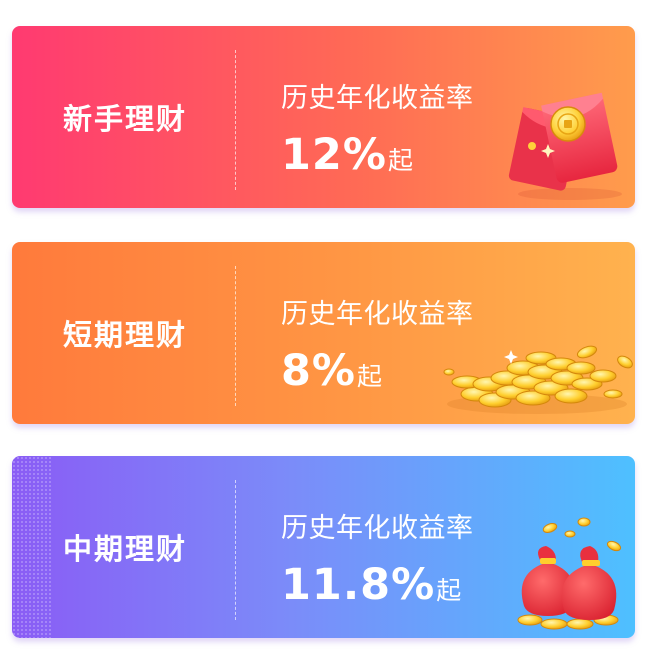 Image resolution: width=651 pixels, height=663 pixels. I want to click on rate-line: 11.8%起, so click(371, 585).